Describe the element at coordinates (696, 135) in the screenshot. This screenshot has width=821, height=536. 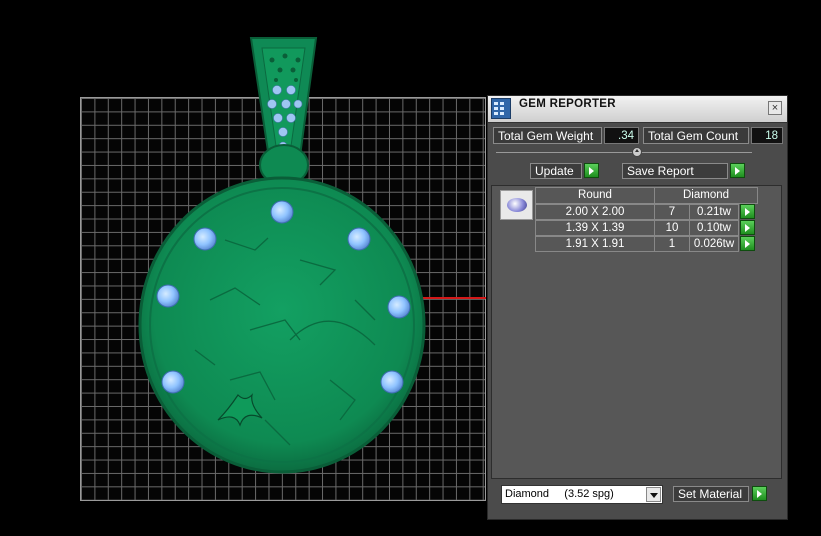
I see `total-gem-count-label: Total Gem Count` at that location.